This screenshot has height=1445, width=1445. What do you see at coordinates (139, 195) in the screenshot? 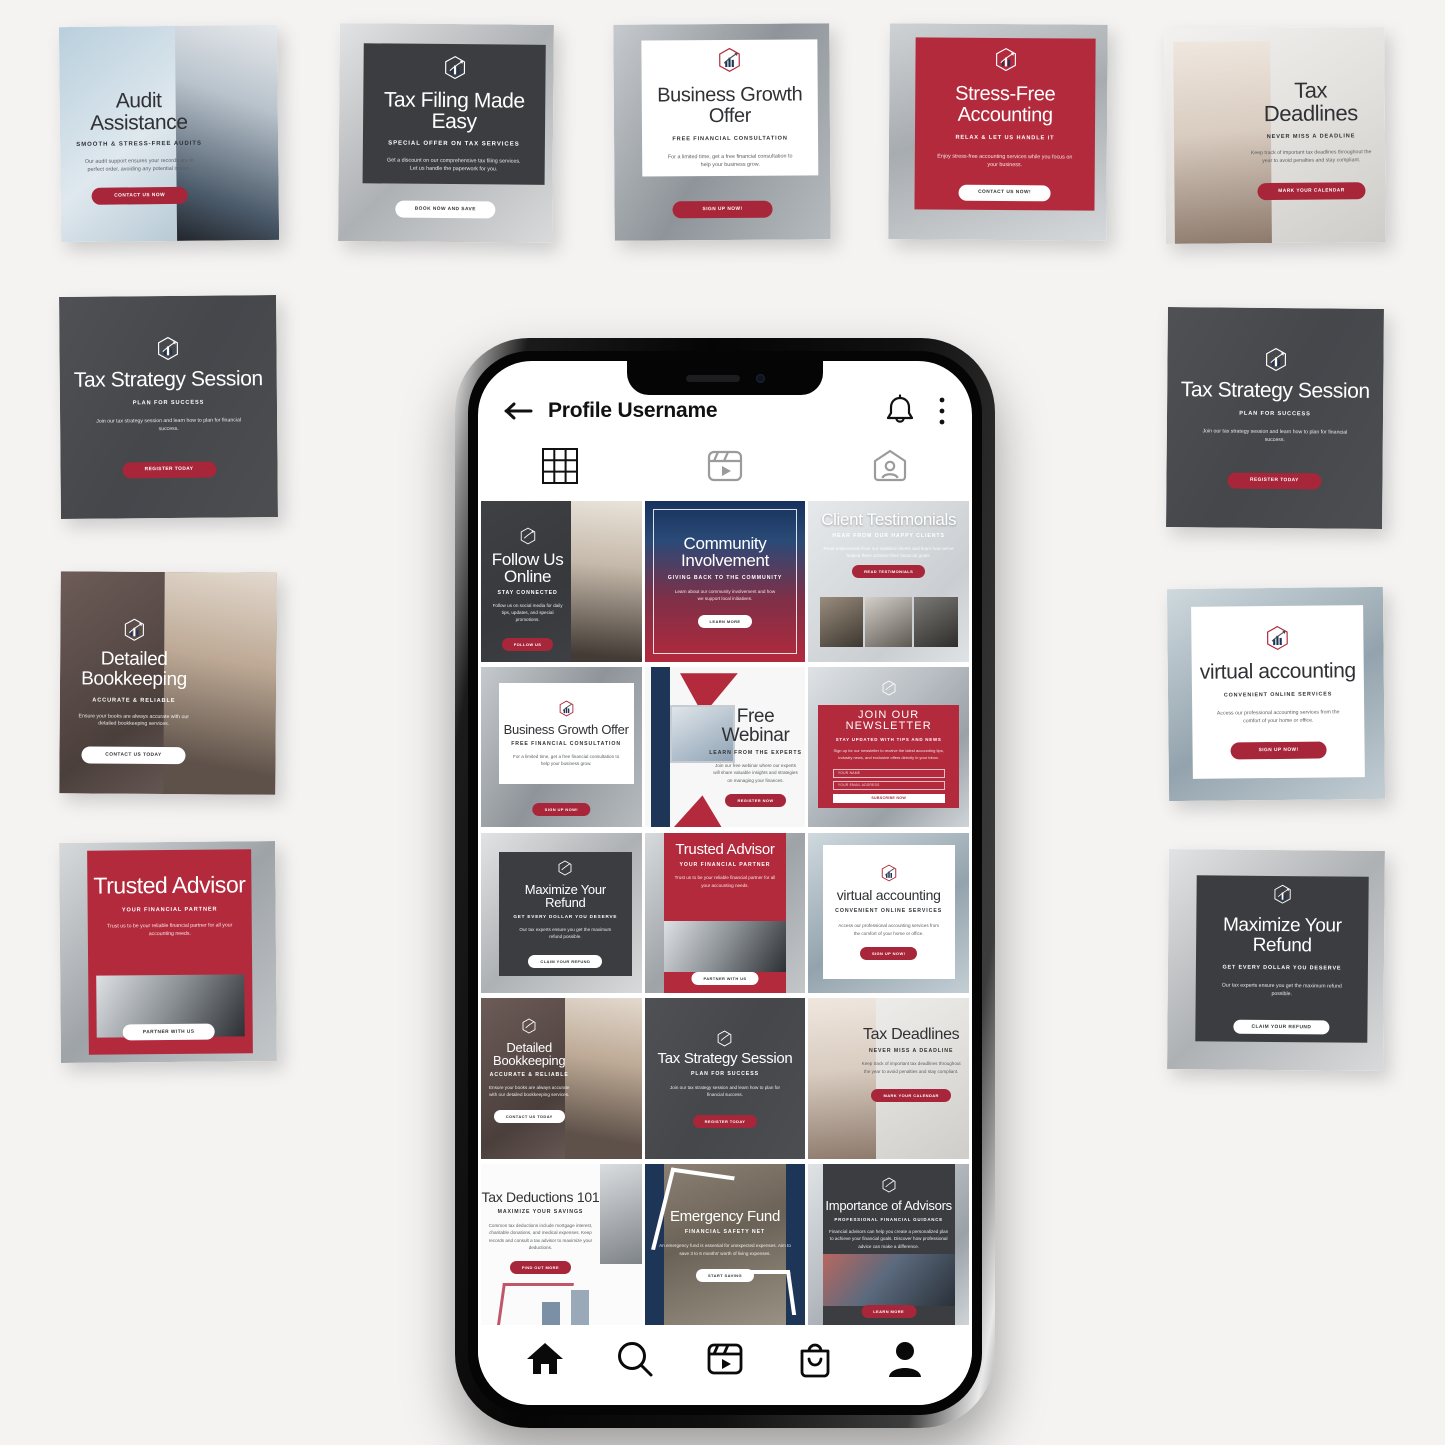
I see `card-cta-button: Contact Us Now` at bounding box center [139, 195].